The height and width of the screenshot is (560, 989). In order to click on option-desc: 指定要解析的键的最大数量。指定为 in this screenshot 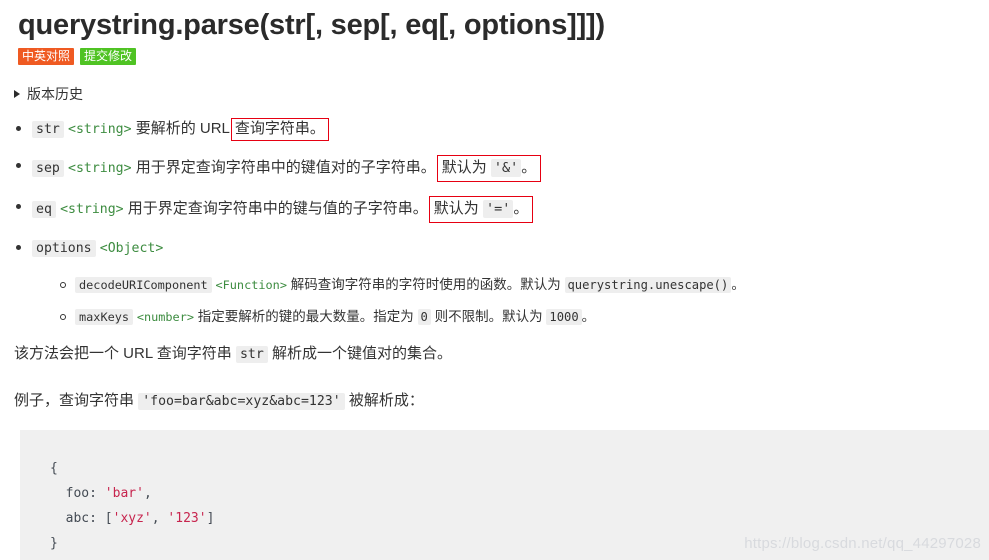, I will do `click(305, 316)`.